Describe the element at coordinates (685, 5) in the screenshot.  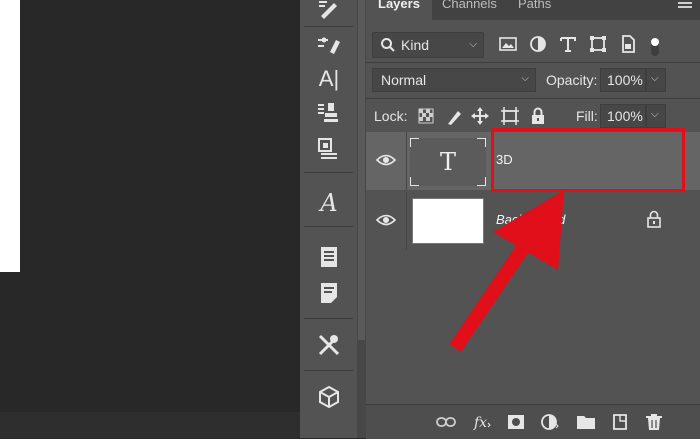
I see `panel-menu-icon` at that location.